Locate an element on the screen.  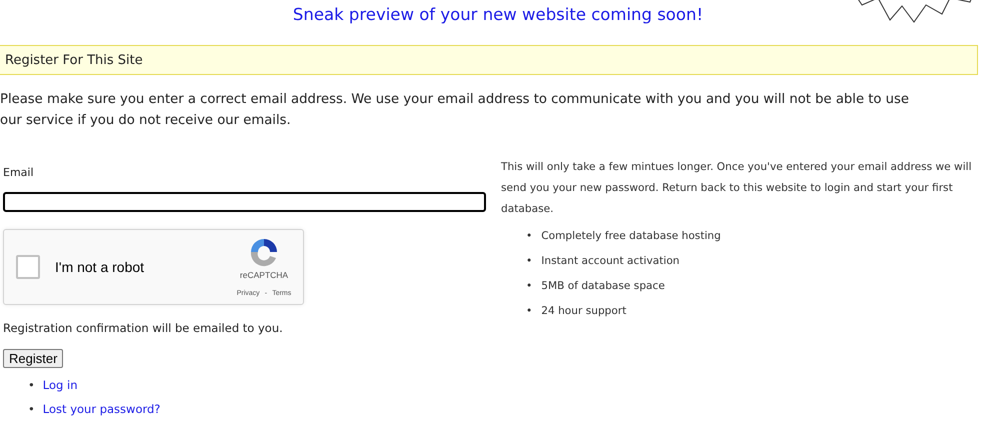
recaptcha-brand: reCAPTCHA is located at coordinates (264, 275).